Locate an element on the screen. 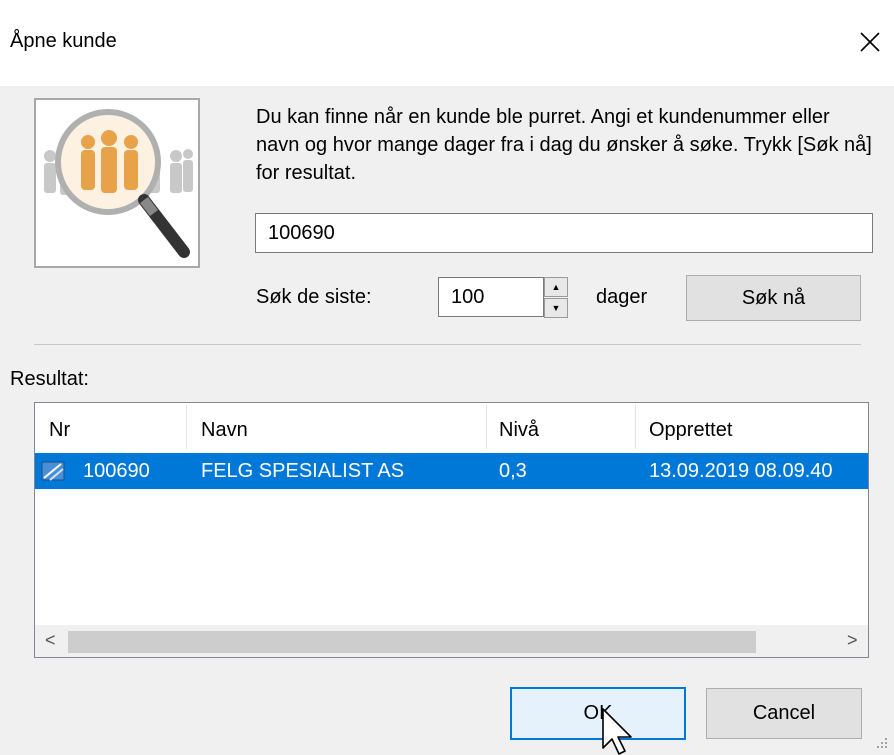 Image resolution: width=894 pixels, height=755 pixels. result-header: Nr Navn Nivå Opprettet is located at coordinates (451, 426).